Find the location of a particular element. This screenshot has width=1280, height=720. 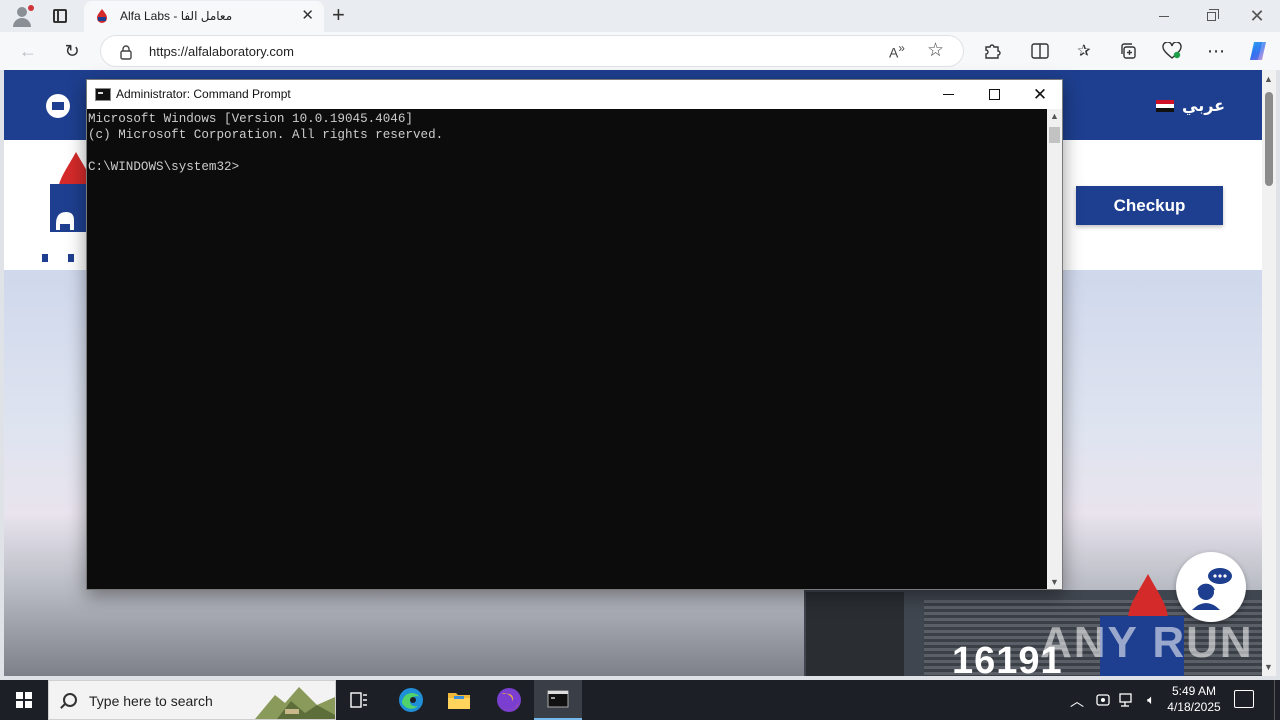

task-view-icon is located at coordinates (359, 700).